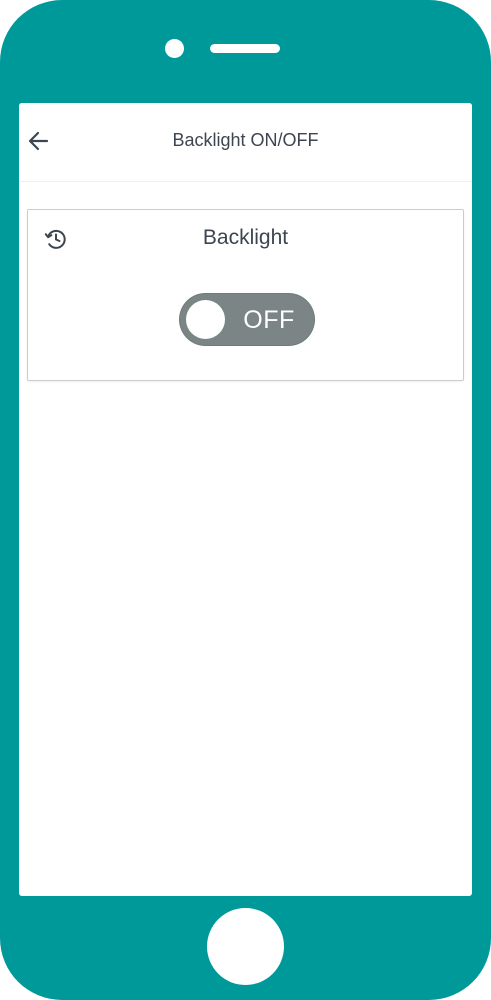  Describe the element at coordinates (205, 319) in the screenshot. I see `toggle-knob` at that location.